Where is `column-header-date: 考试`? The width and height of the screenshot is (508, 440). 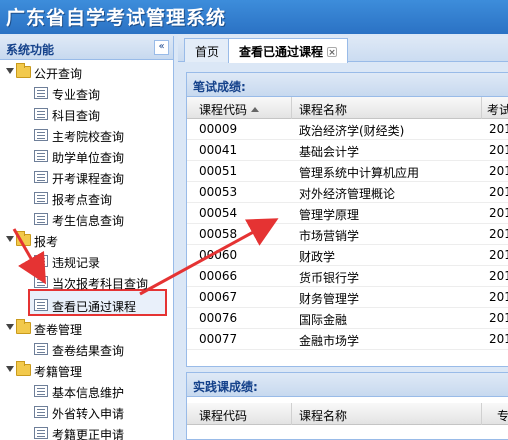 column-header-date: 考试 is located at coordinates (497, 109).